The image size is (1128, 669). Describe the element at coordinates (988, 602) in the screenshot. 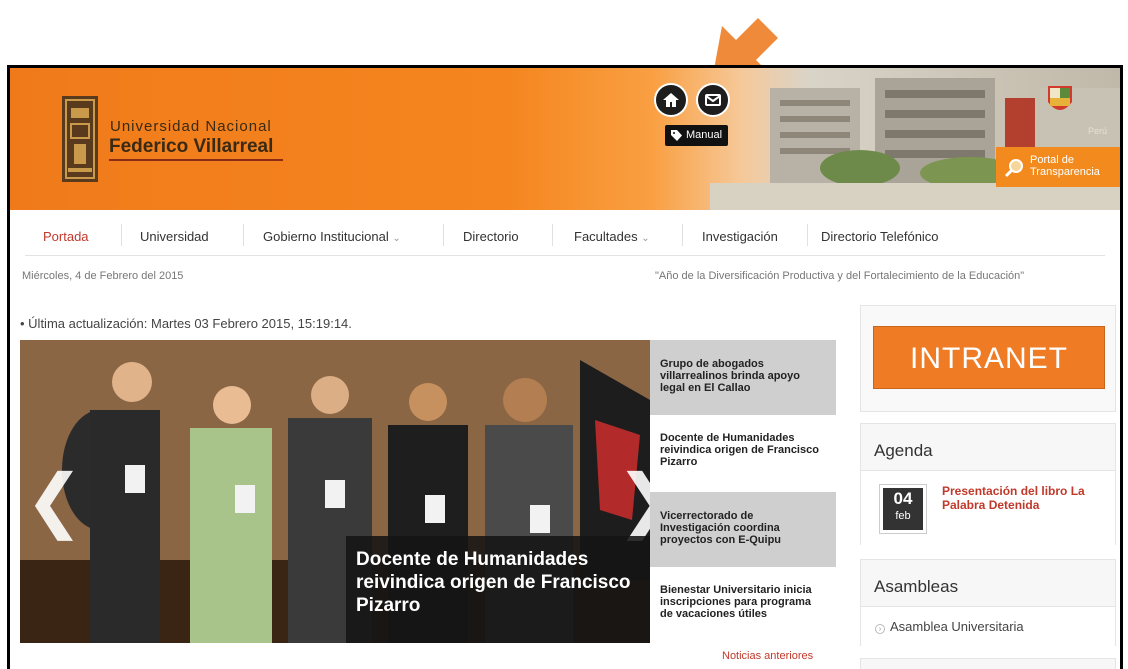

I see `asambleas-panel: Asambleas › Asamblea Universitaria` at that location.